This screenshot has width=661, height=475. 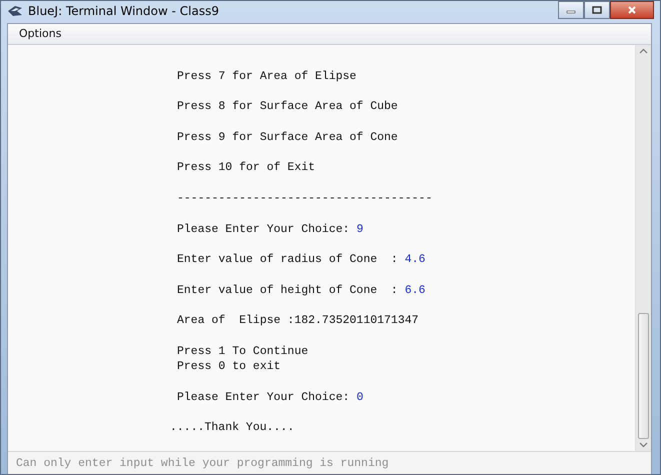 I want to click on app-icon, so click(x=15, y=10).